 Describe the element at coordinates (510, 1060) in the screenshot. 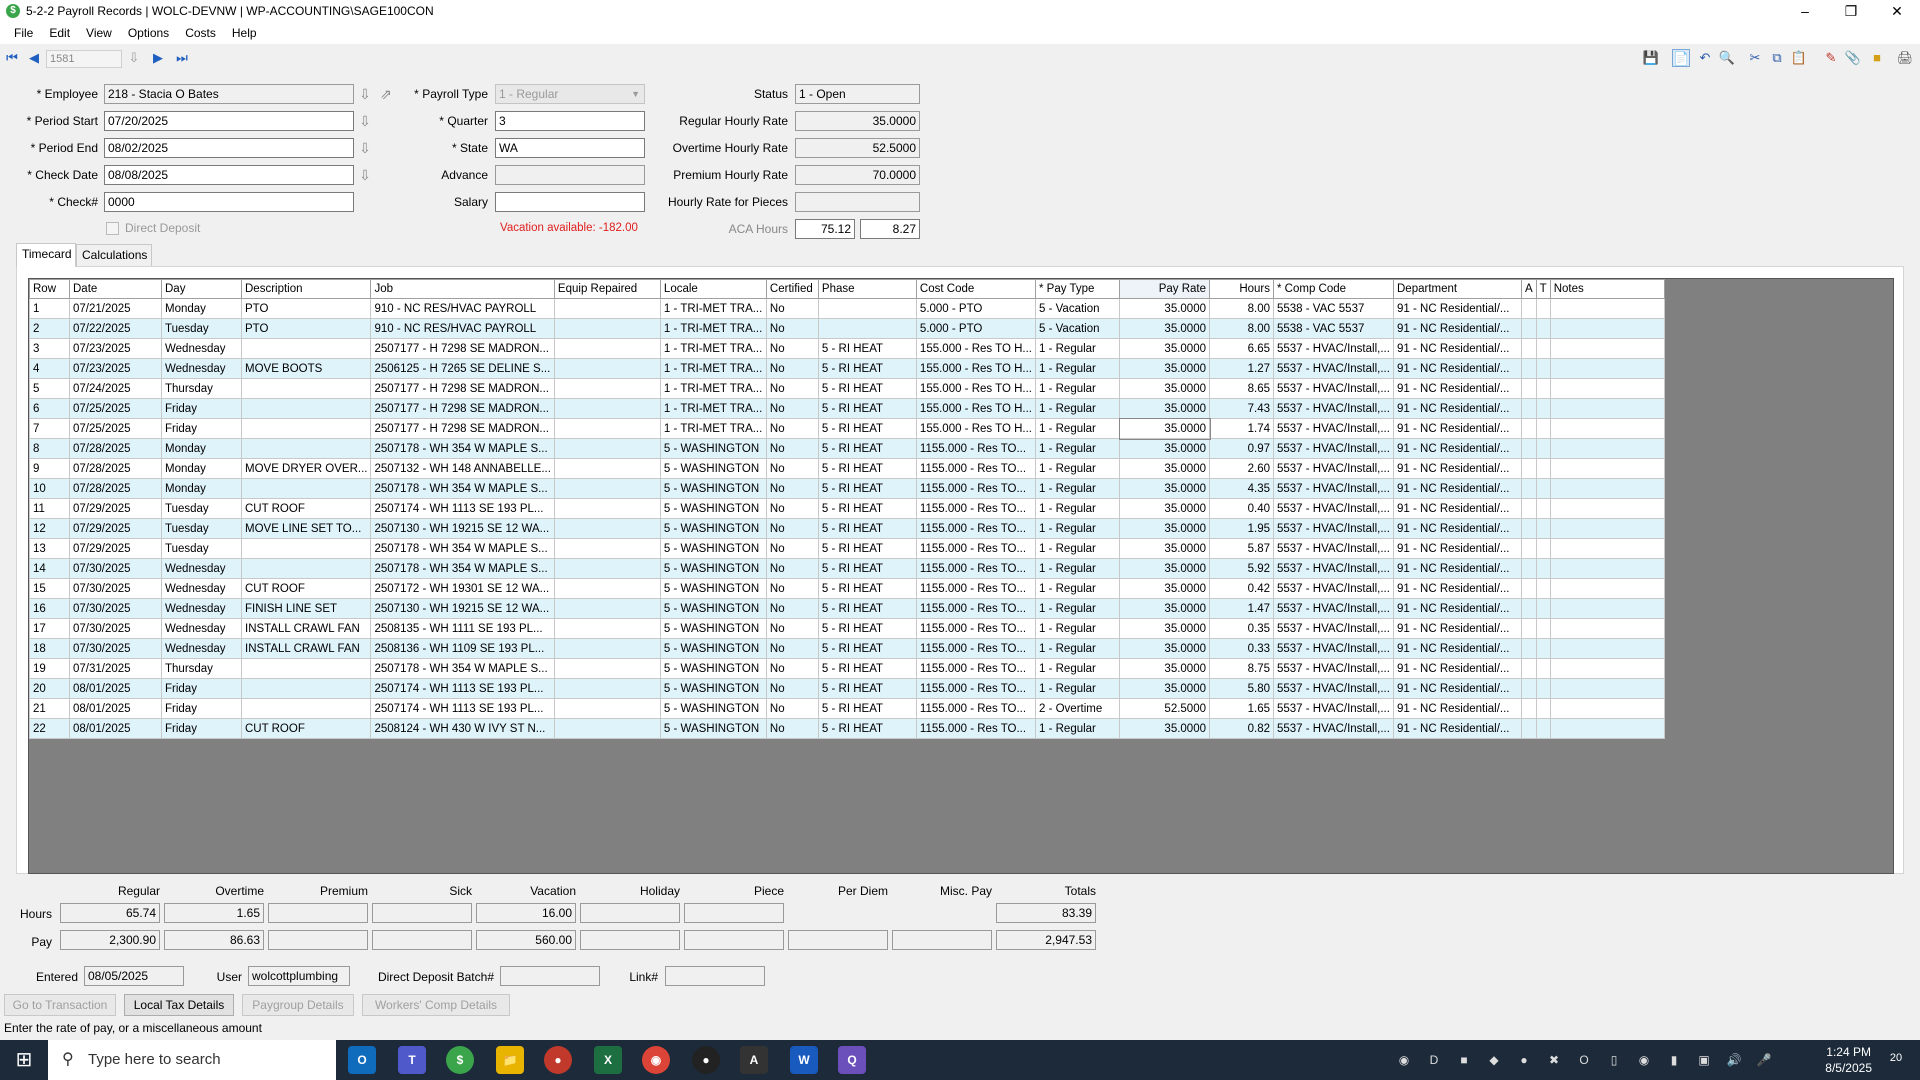

I see `file-explorer-icon: 📁` at that location.